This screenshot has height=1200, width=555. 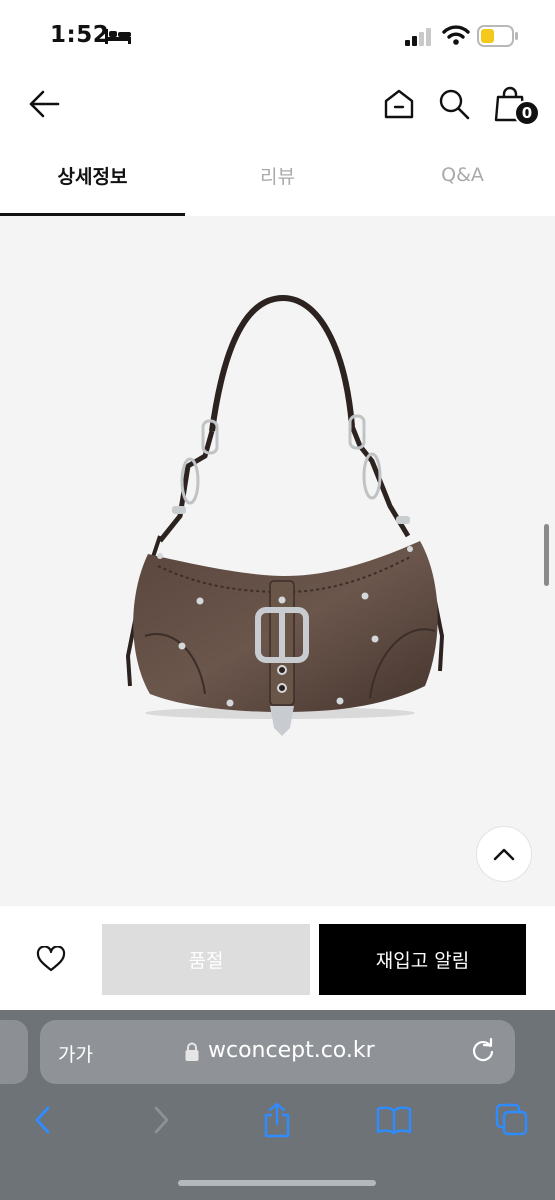 What do you see at coordinates (75, 1053) in the screenshot?
I see `text-size-button: 가가` at bounding box center [75, 1053].